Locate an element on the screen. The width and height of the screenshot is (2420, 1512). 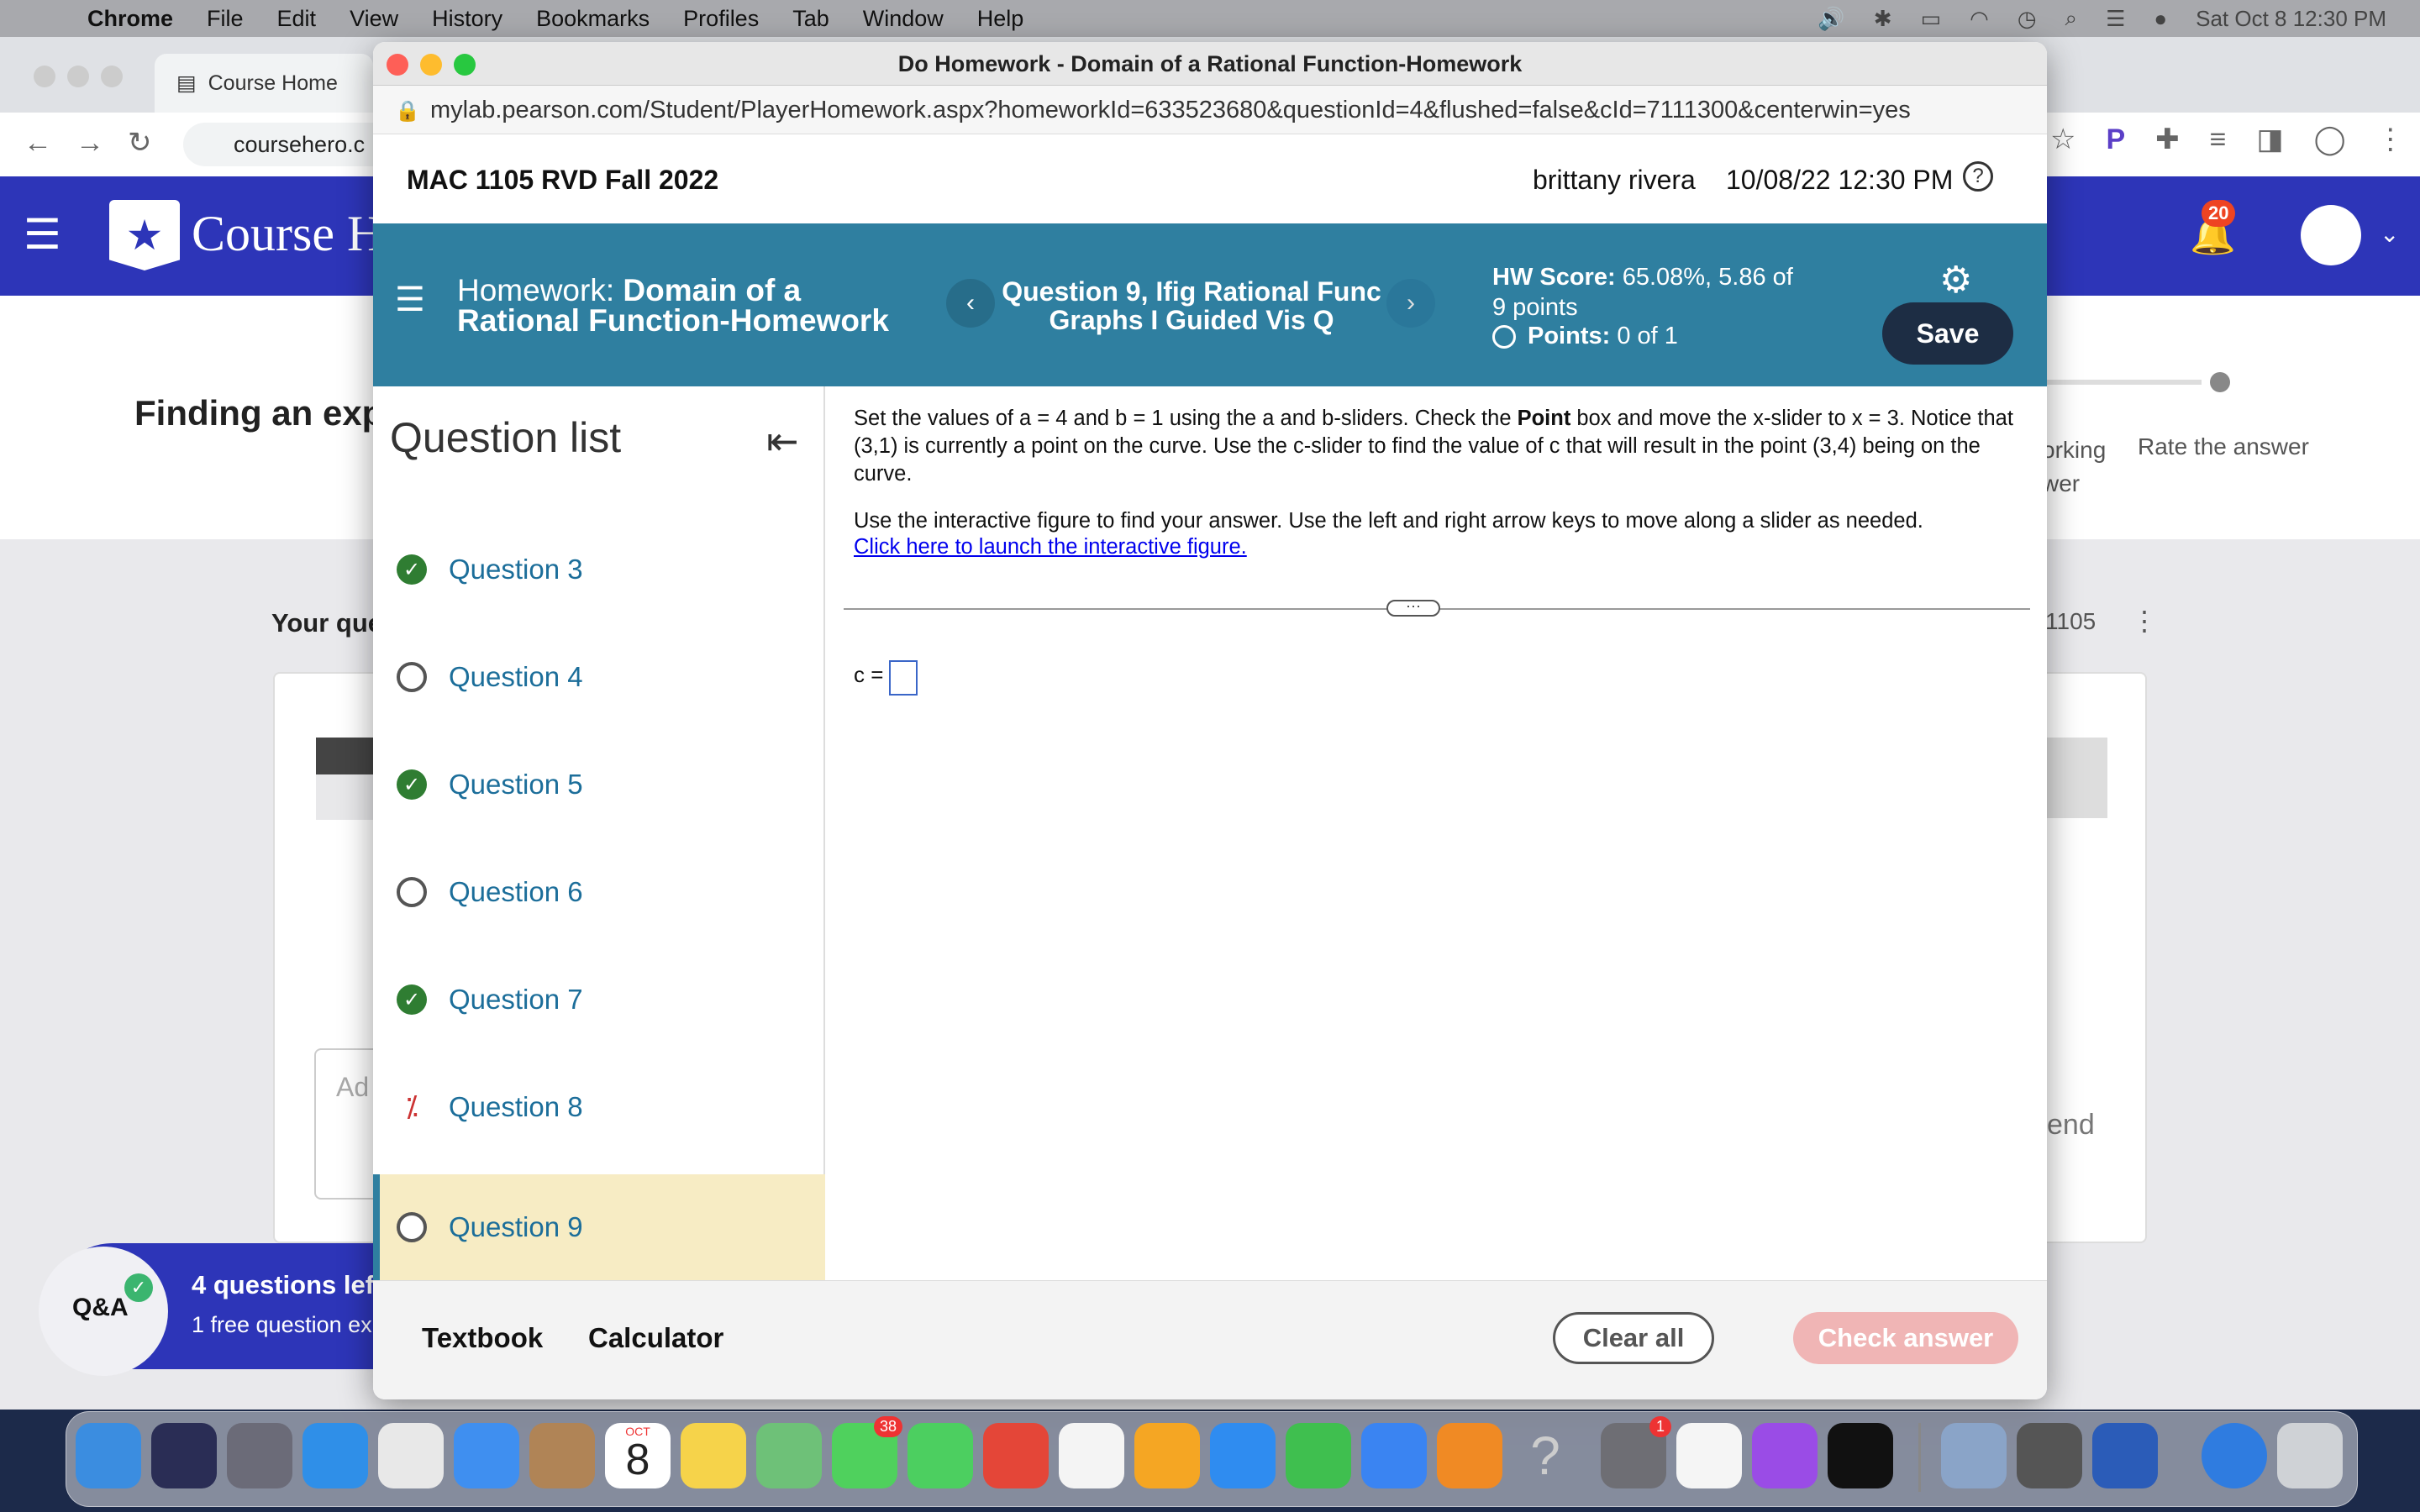
control-center-icon: ☰ is located at coordinates (2115, 19).